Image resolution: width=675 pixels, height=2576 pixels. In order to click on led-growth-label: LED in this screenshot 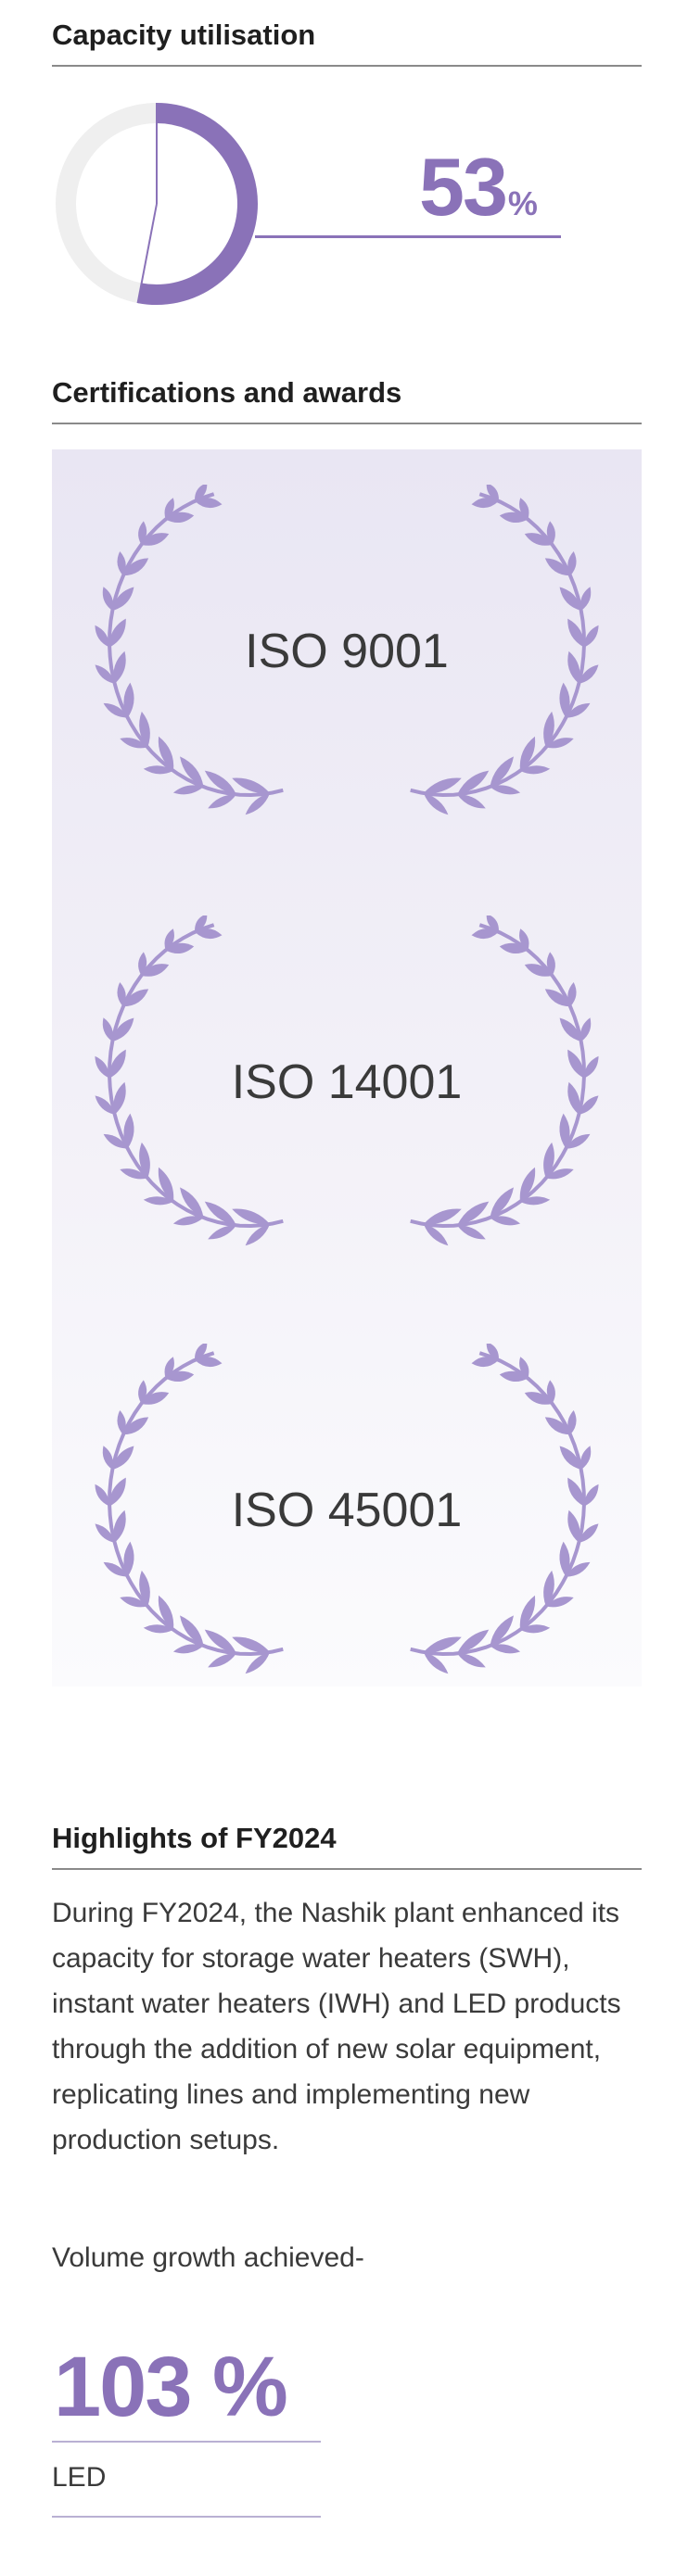, I will do `click(79, 2477)`.